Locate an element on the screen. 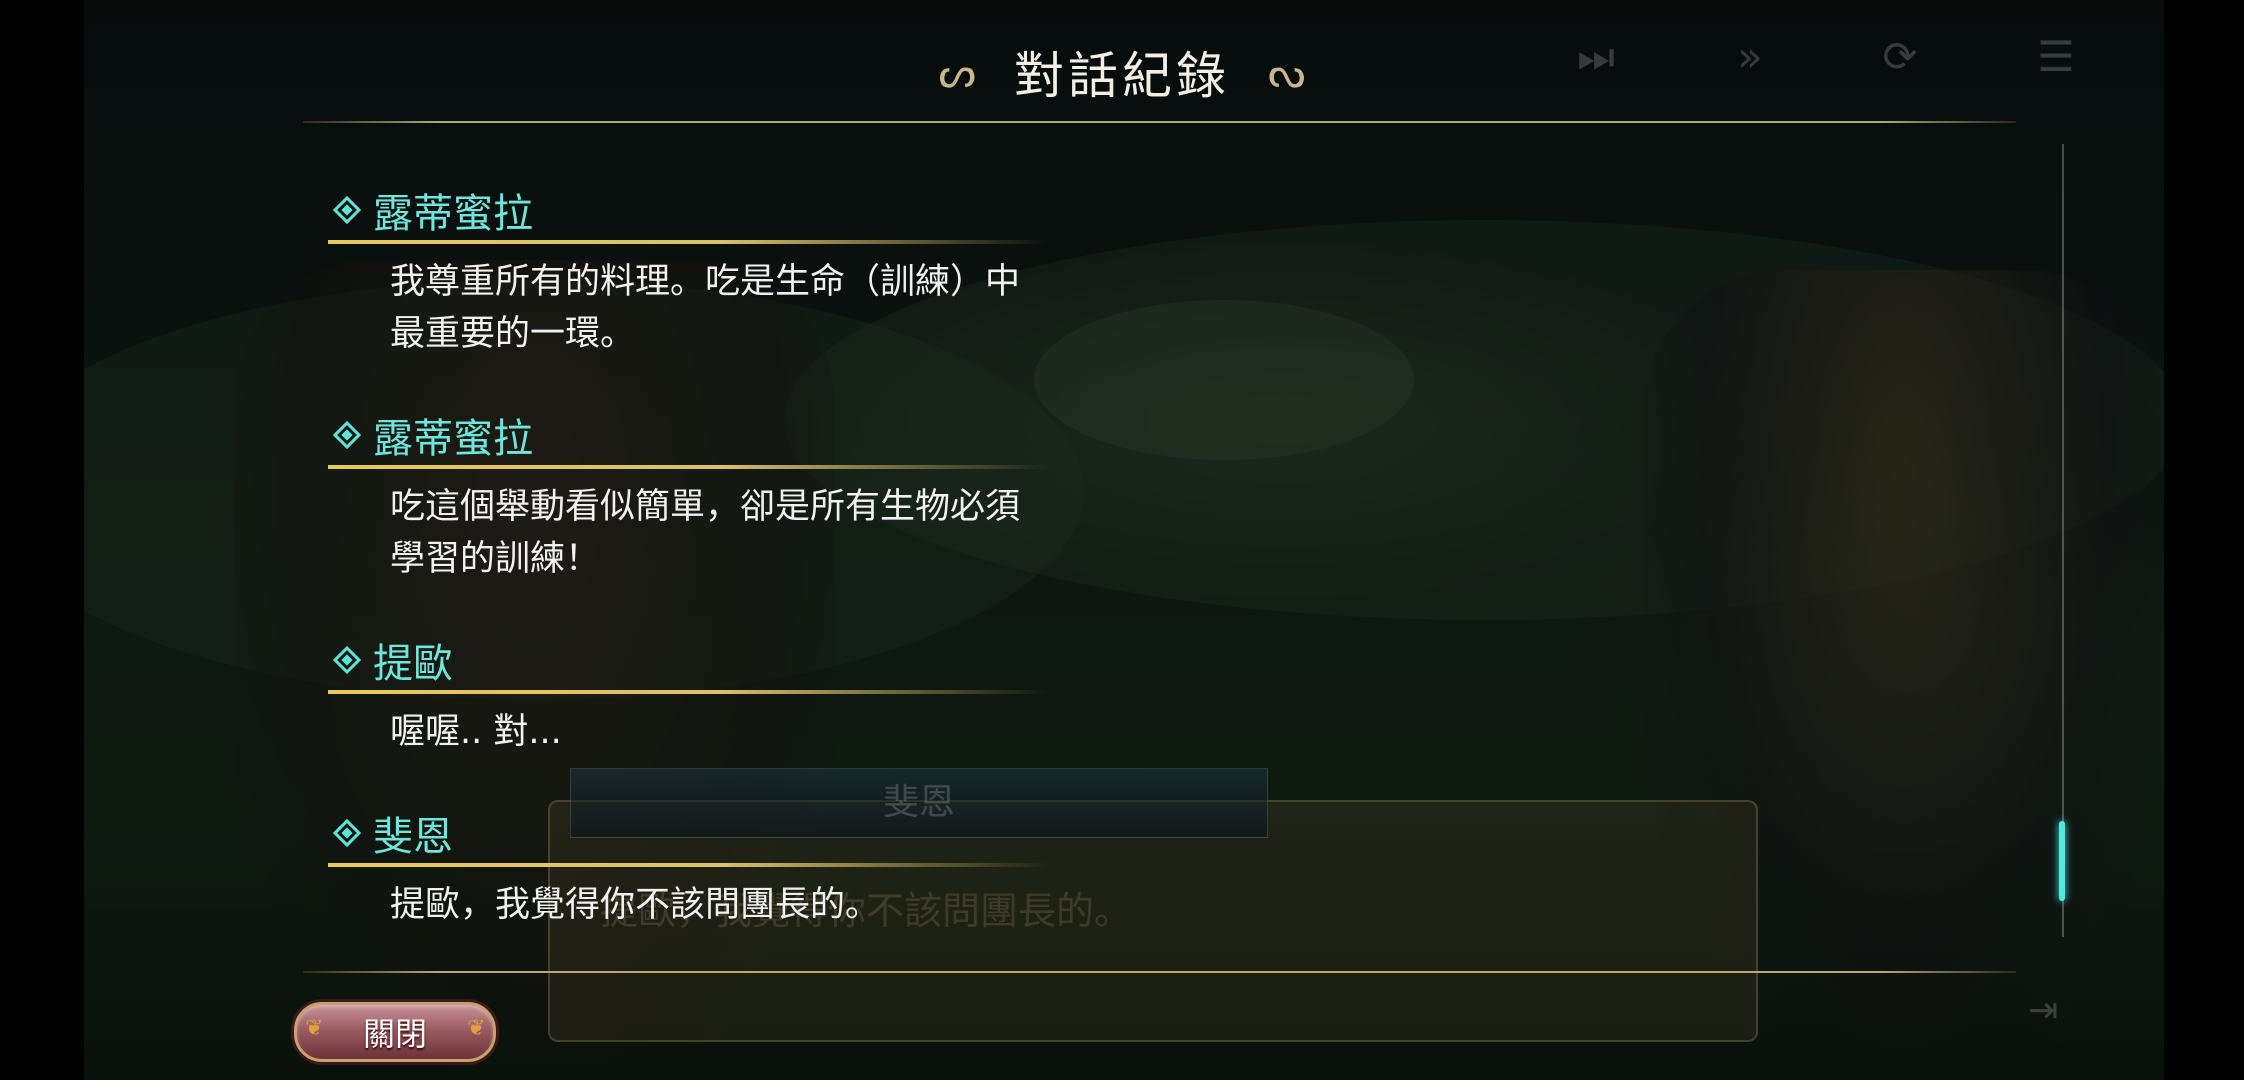  log-entry: 露蒂蜜拉 吃這個舉動看似簡單，卻是所有生物必須 學習的訓練！ is located at coordinates (698, 496).